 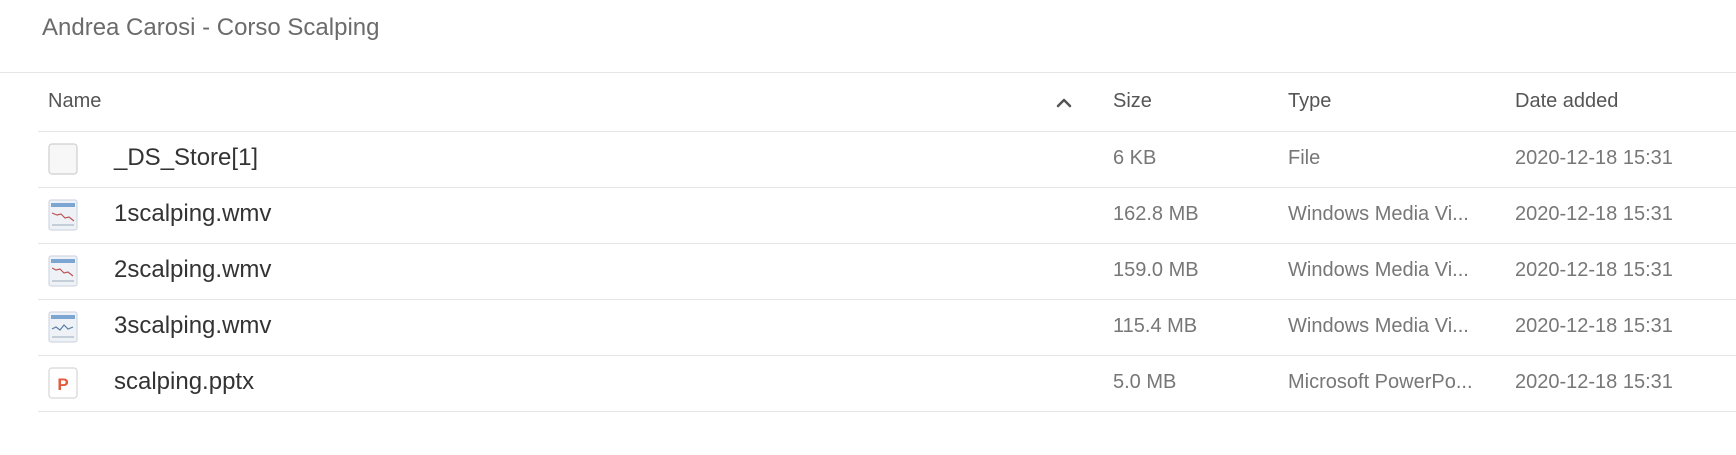 What do you see at coordinates (211, 27) in the screenshot?
I see `folder-title: Andrea Carosi - Corso Scalping` at bounding box center [211, 27].